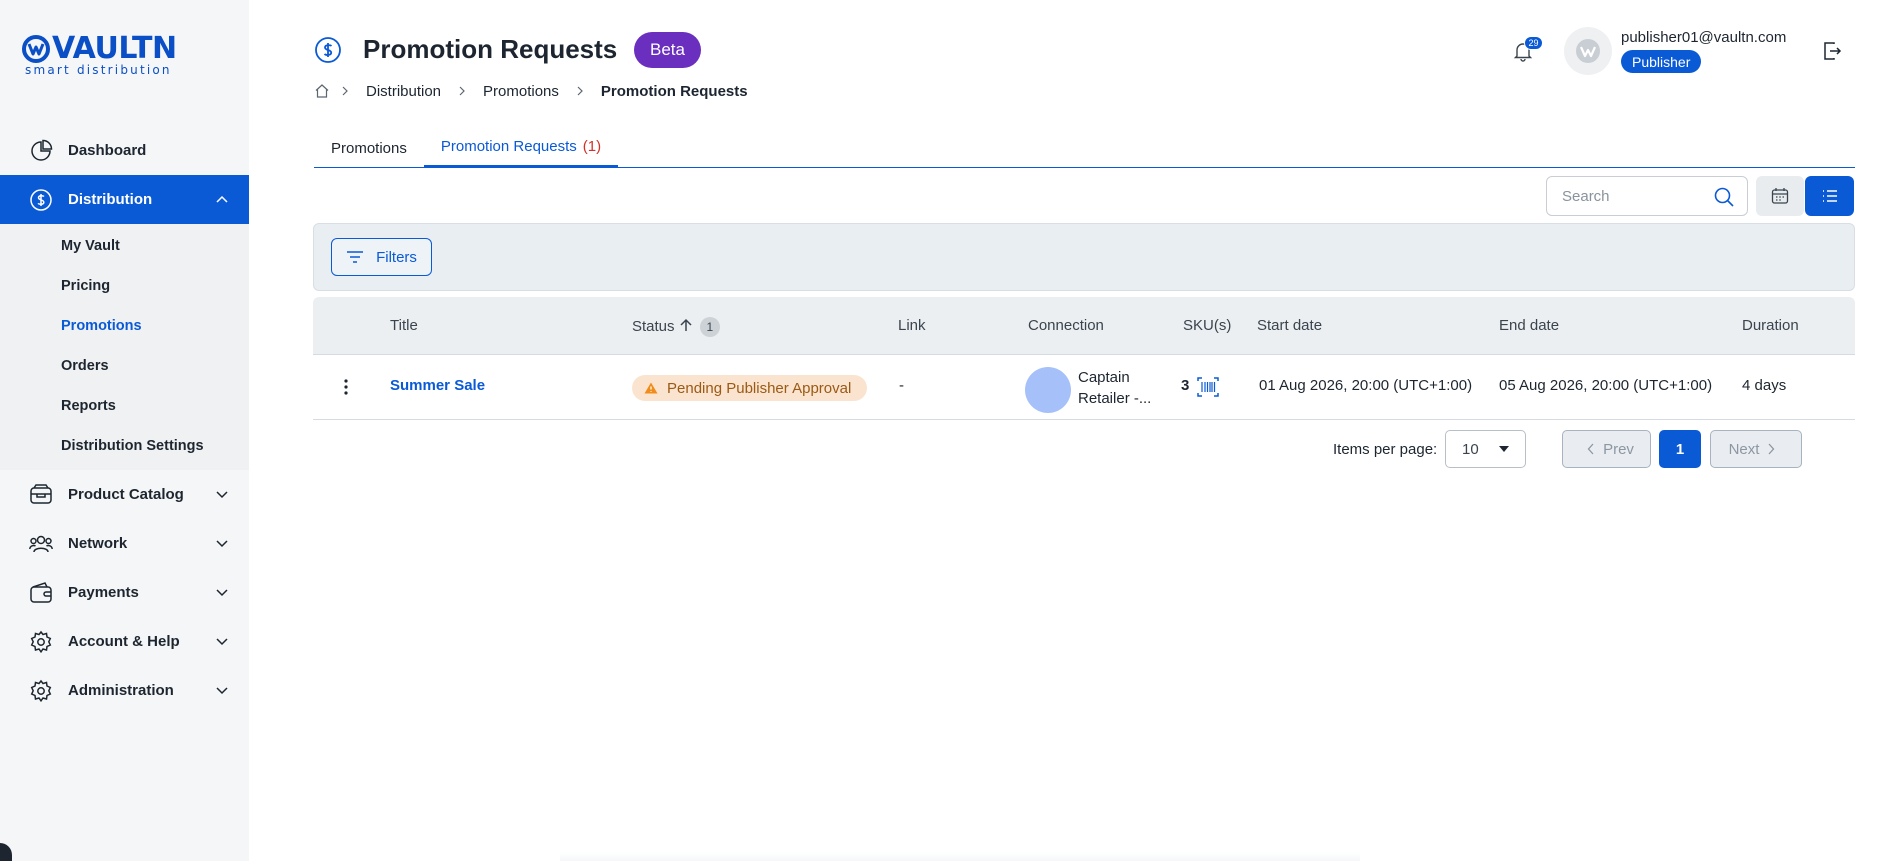  What do you see at coordinates (592, 146) in the screenshot?
I see `tab-count: (1)` at bounding box center [592, 146].